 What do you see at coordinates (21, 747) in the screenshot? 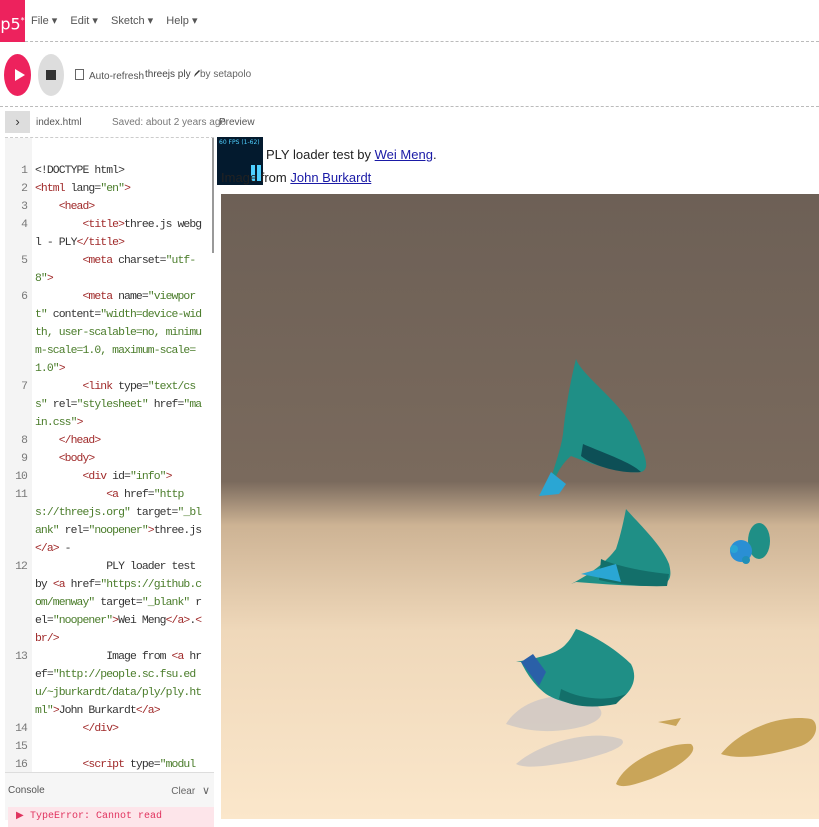
I see `line-number: 15` at bounding box center [21, 747].